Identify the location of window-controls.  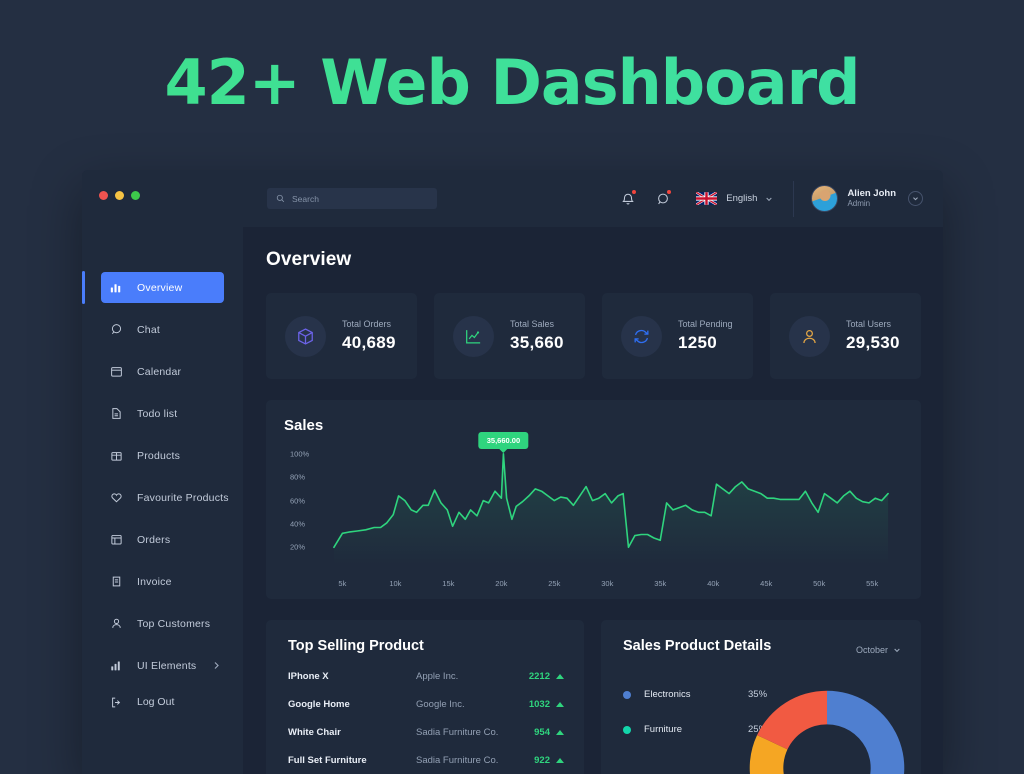
(162, 185).